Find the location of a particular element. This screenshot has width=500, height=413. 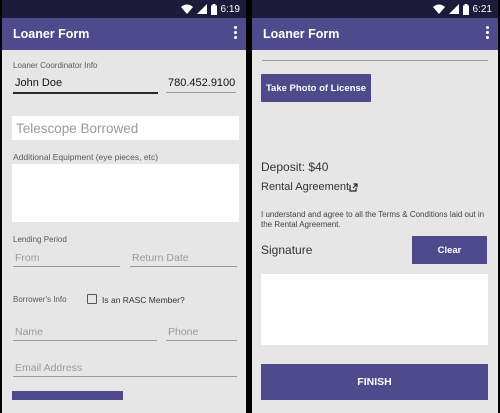

signature-pad is located at coordinates (374, 309).